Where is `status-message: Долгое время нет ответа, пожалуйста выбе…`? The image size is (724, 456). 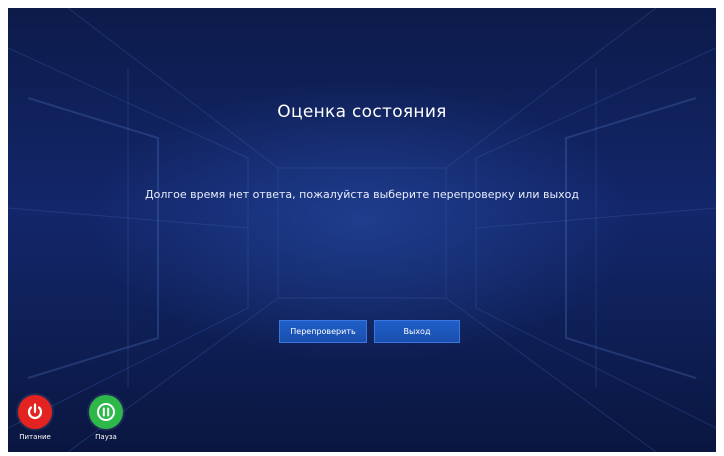
status-message: Долгое время нет ответа, пожалуйста выбе… is located at coordinates (362, 194).